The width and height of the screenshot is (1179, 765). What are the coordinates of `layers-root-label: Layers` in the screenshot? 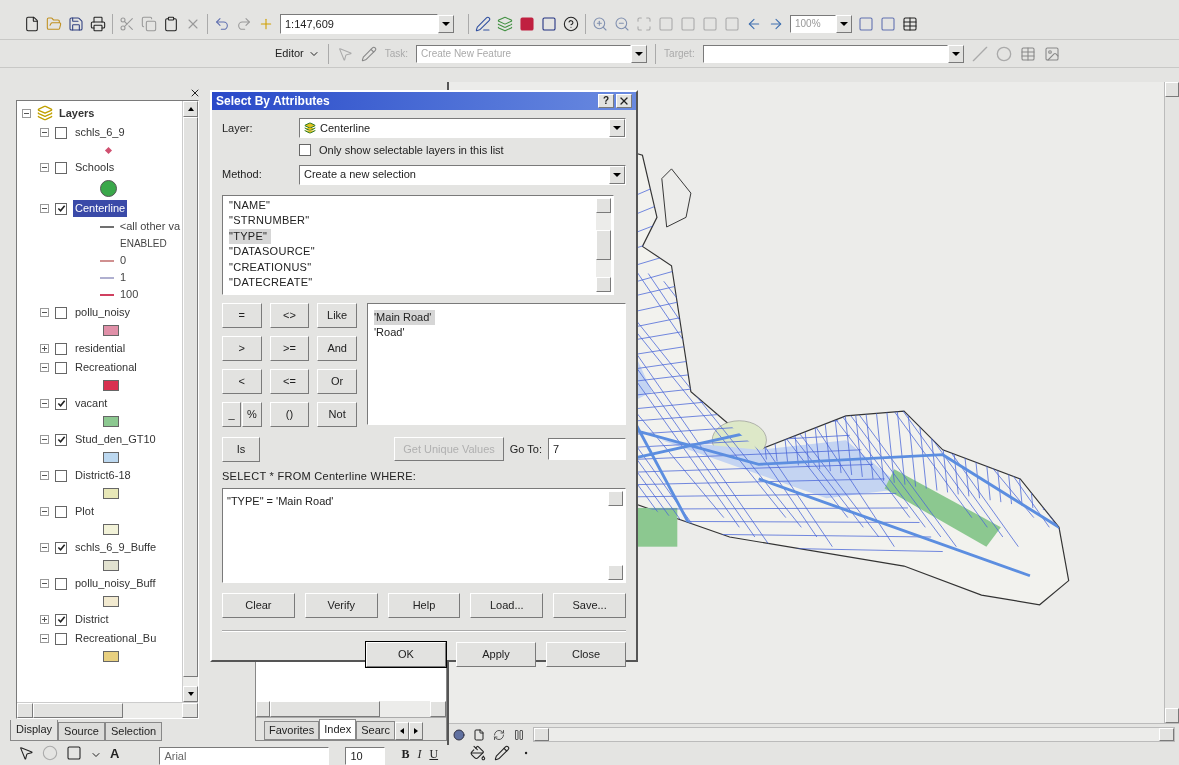 It's located at (77, 113).